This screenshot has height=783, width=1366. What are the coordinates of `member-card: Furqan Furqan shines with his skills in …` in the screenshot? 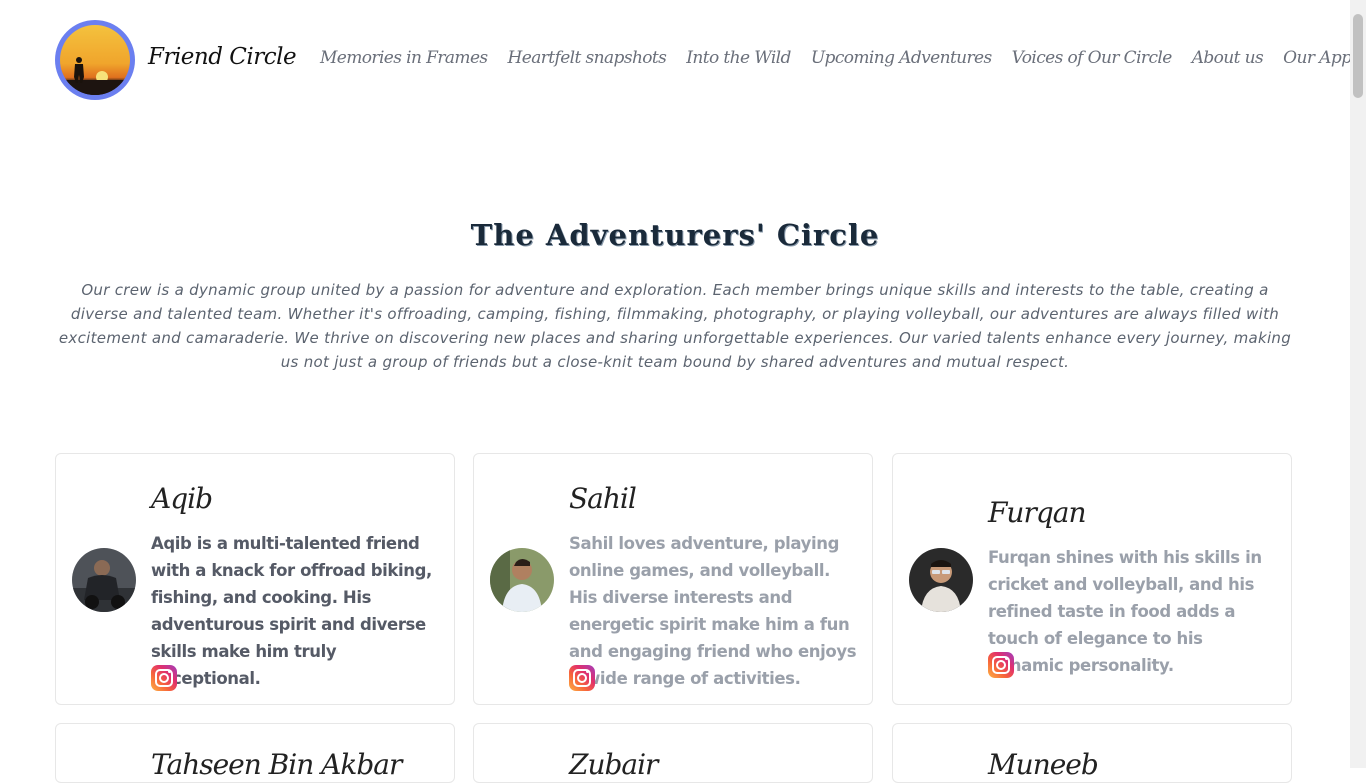 It's located at (1092, 579).